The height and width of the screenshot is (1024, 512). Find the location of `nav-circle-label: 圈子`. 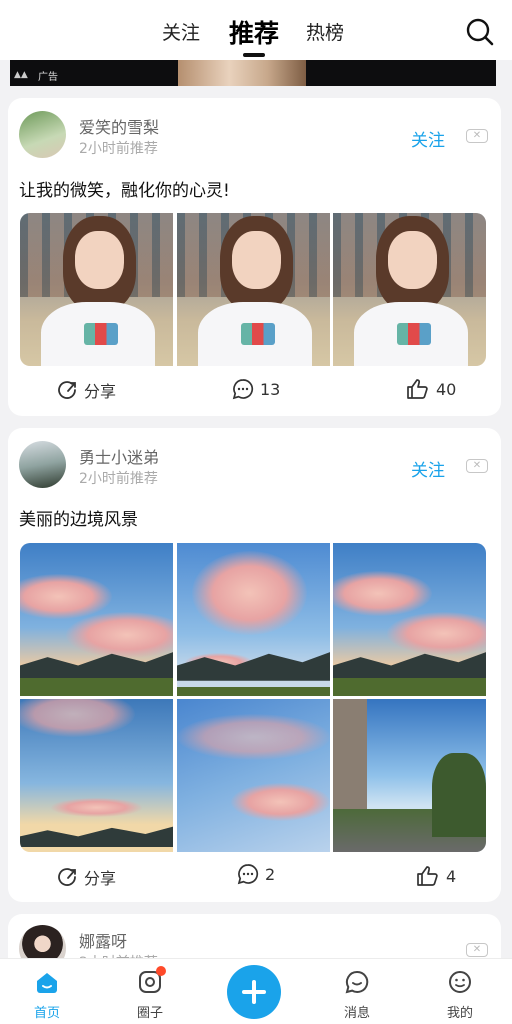

nav-circle-label: 圈子 is located at coordinates (149, 1013).